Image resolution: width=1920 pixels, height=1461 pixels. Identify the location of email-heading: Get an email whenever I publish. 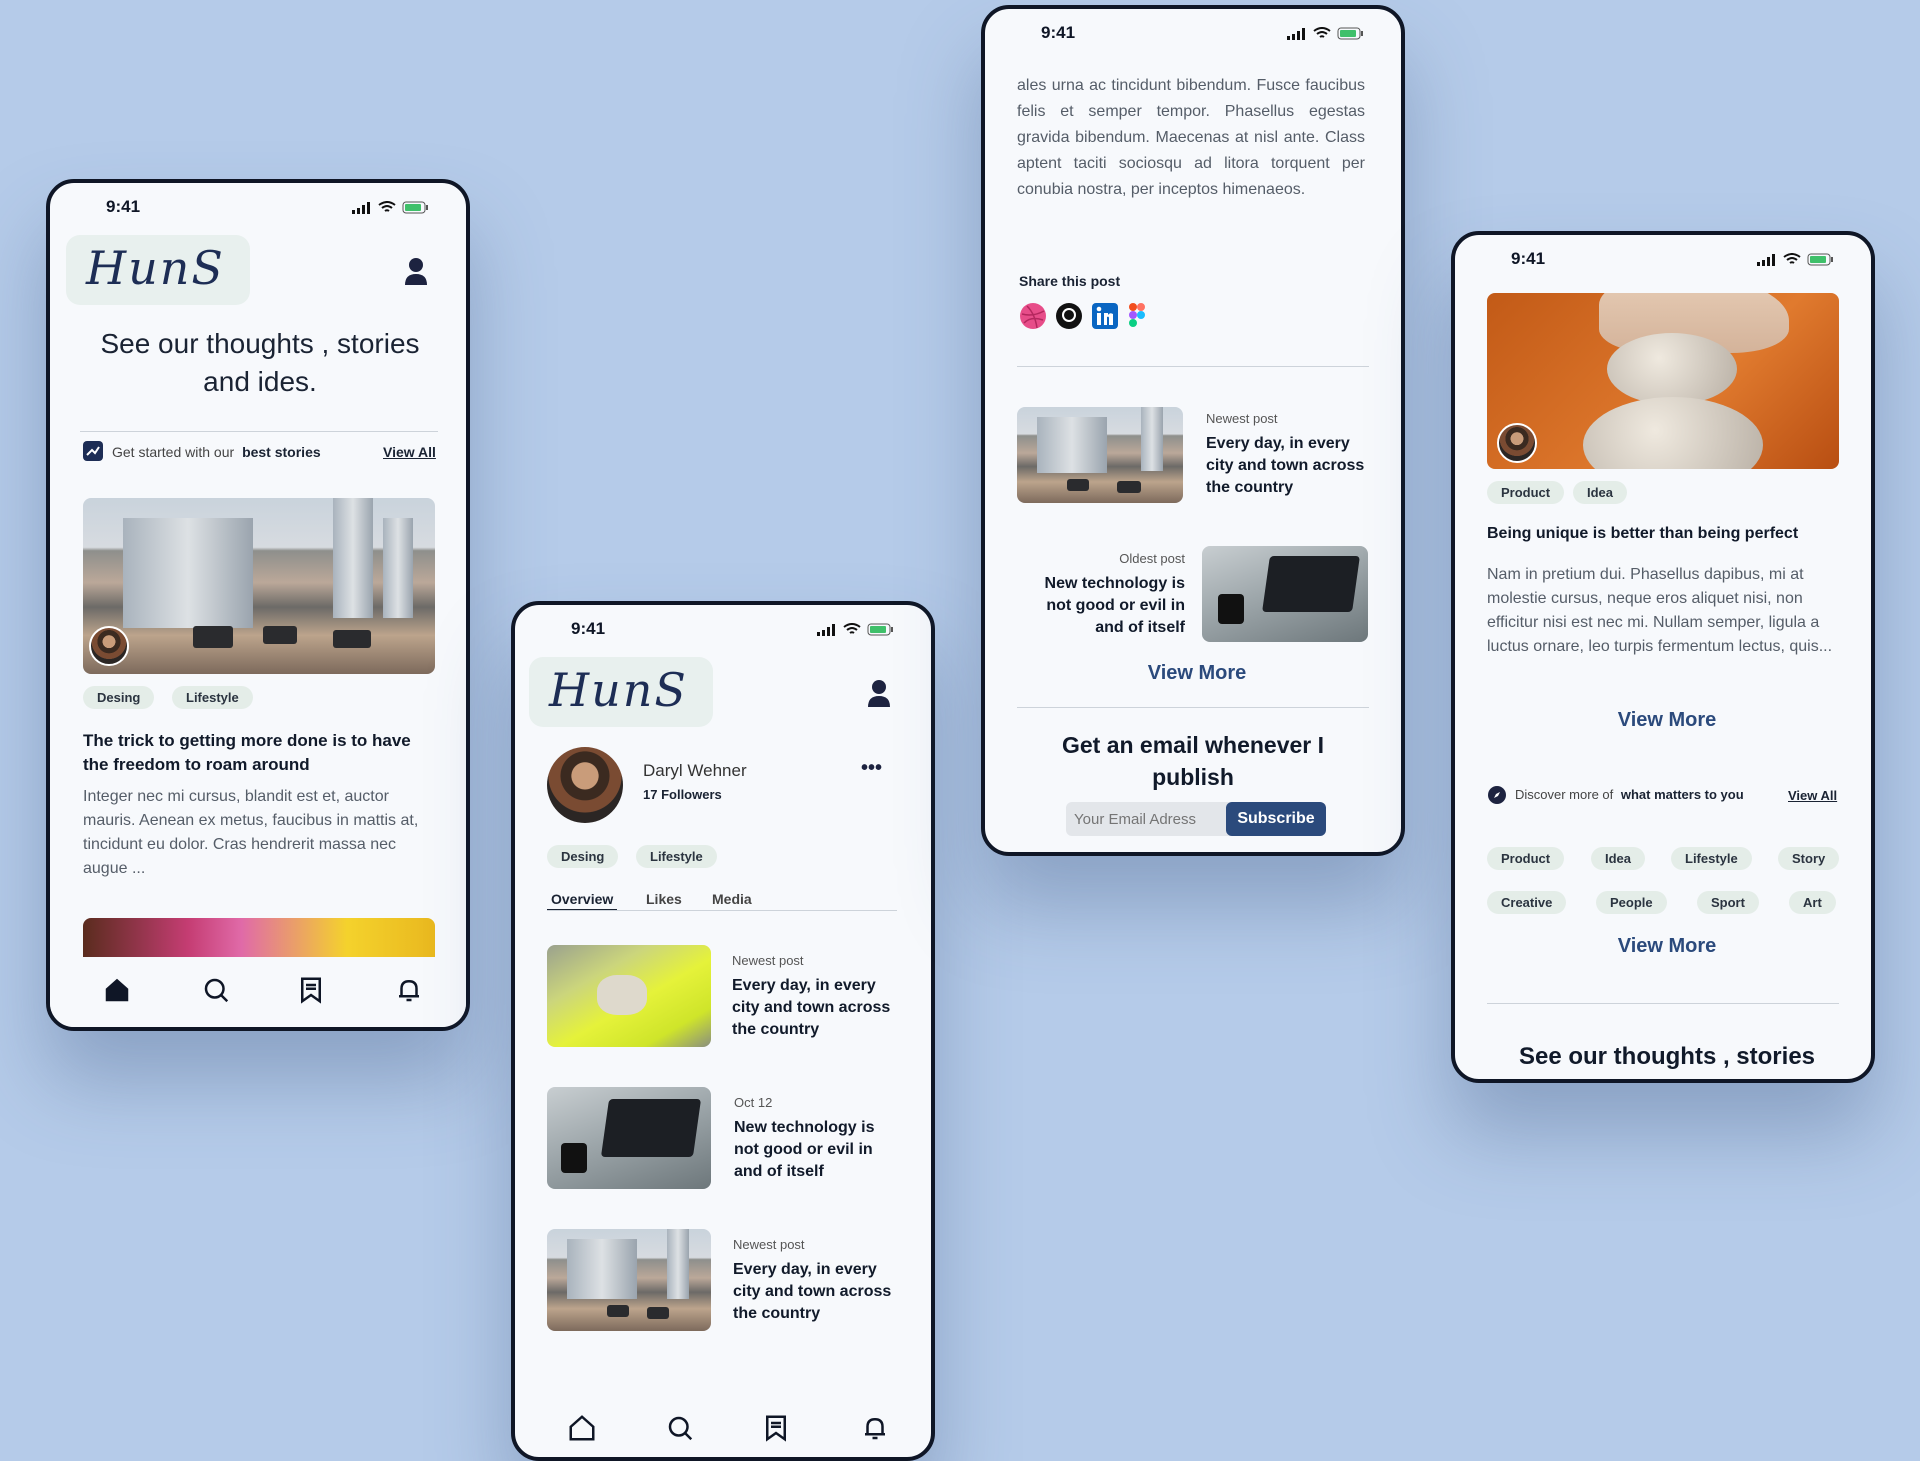
(1193, 761).